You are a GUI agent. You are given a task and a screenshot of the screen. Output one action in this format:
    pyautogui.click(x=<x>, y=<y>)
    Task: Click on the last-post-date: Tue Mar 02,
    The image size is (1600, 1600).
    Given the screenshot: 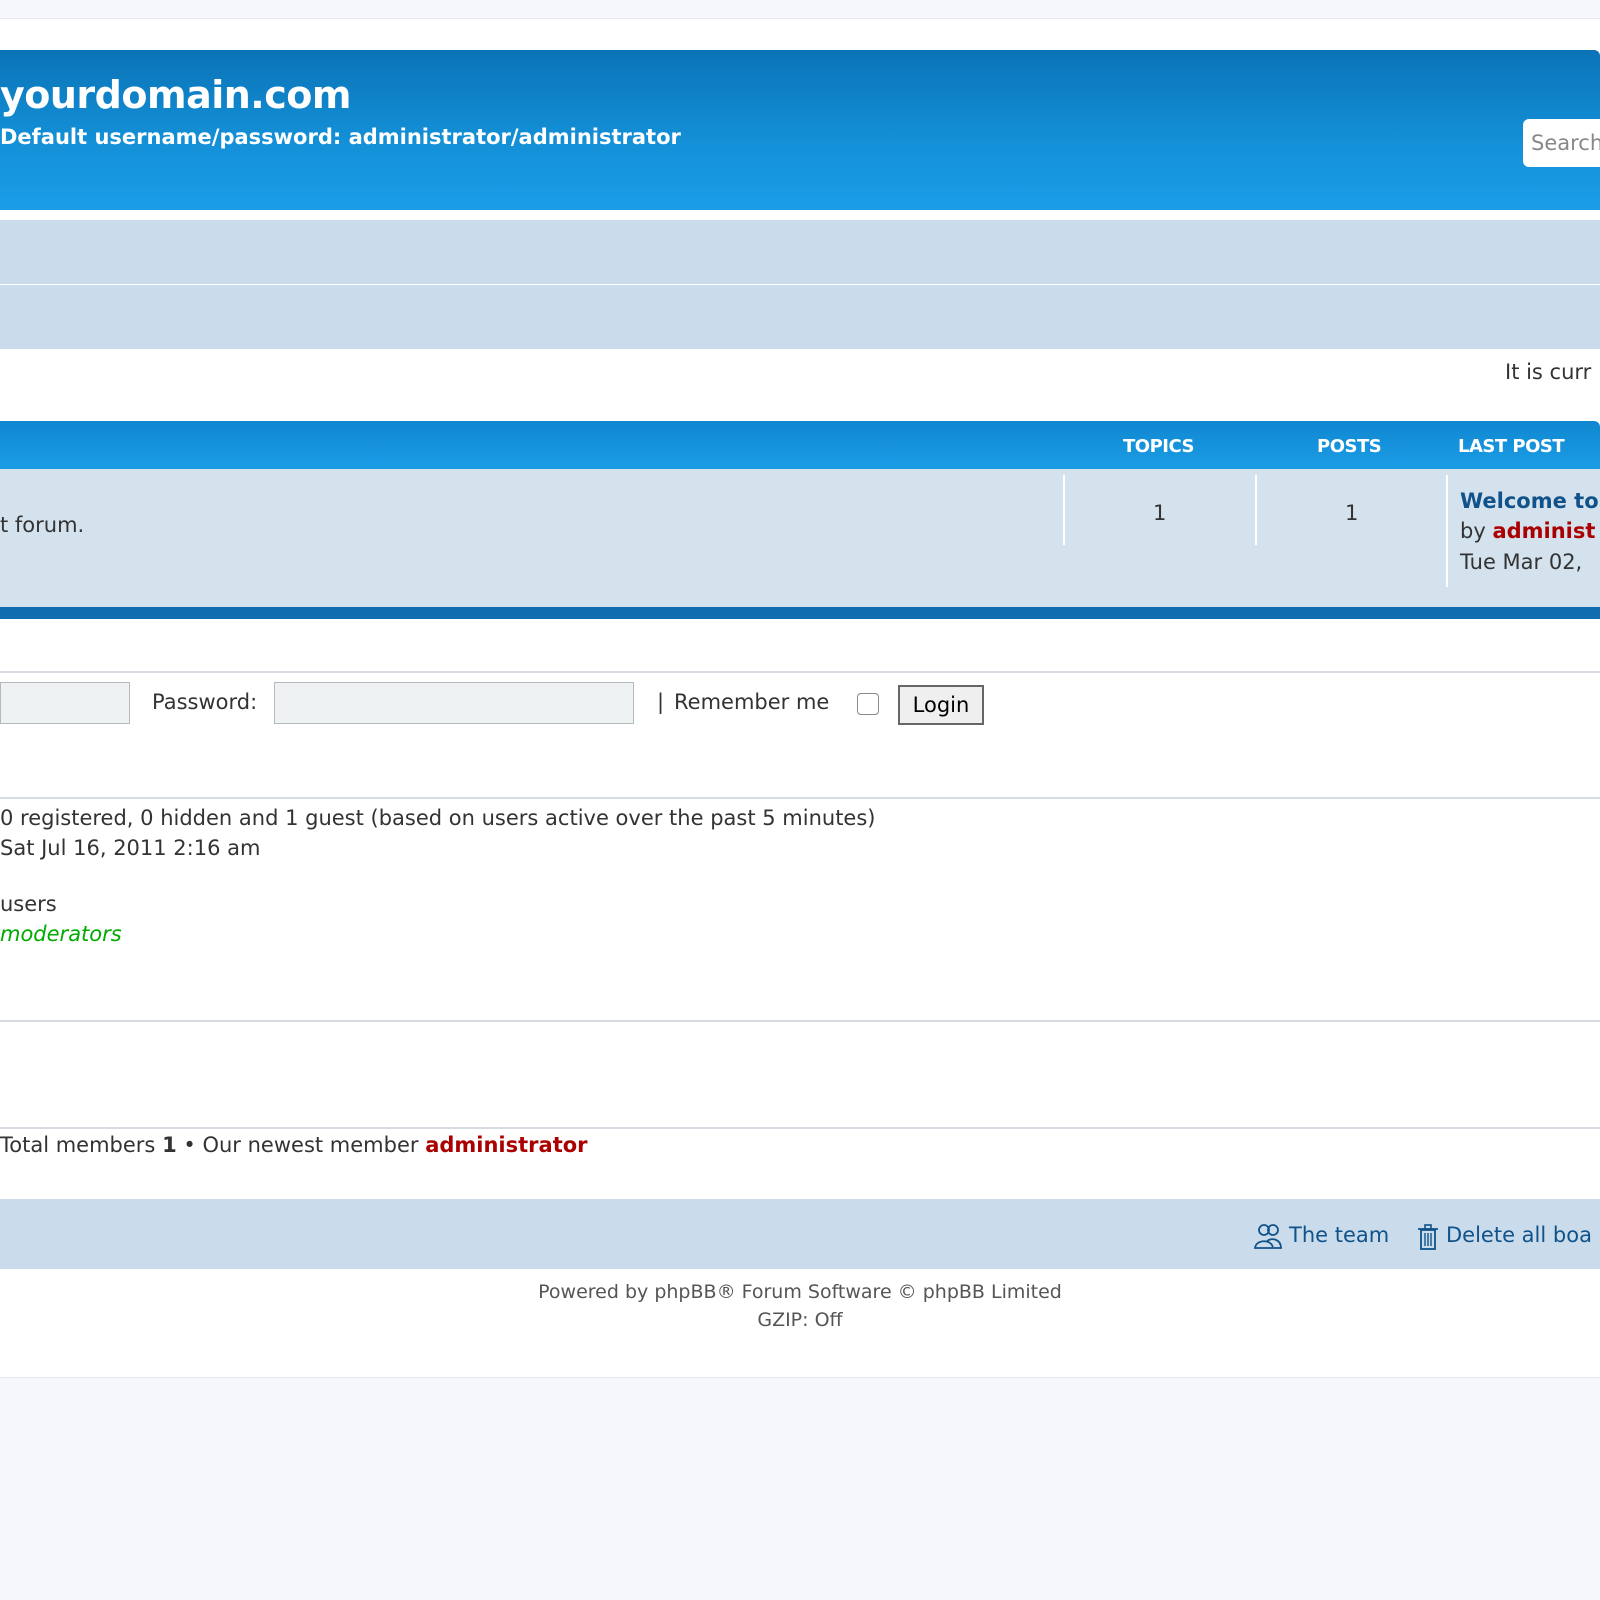 What is the action you would take?
    pyautogui.click(x=1521, y=562)
    